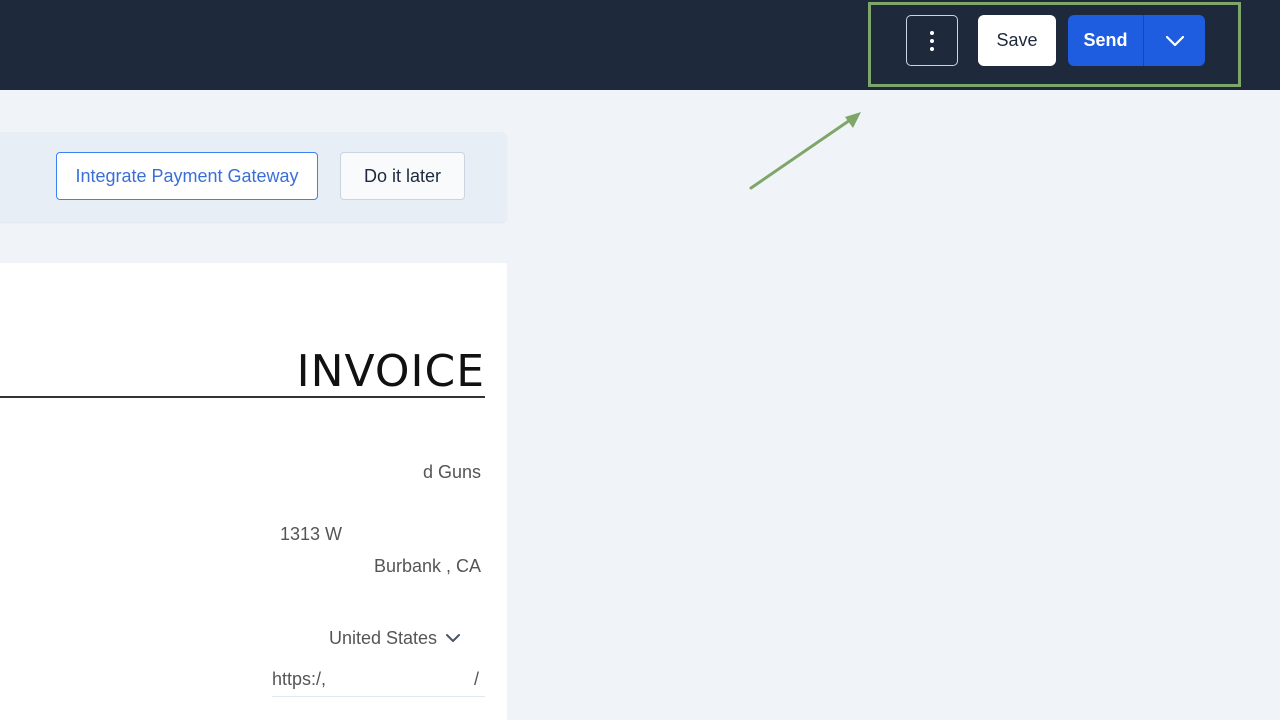 This screenshot has height=720, width=1280. What do you see at coordinates (383, 637) in the screenshot?
I see `country-value: United States` at bounding box center [383, 637].